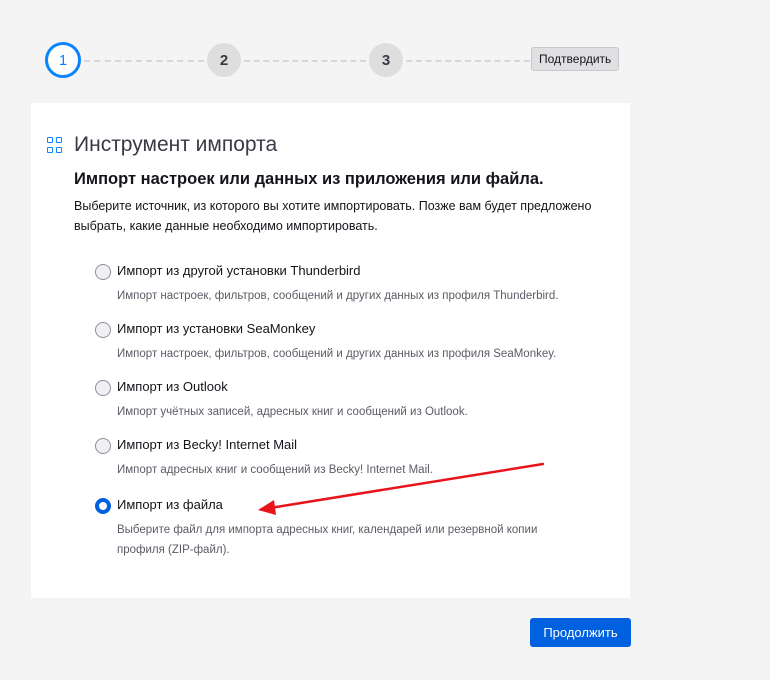 This screenshot has width=770, height=680. I want to click on step-1-indicator: 1, so click(63, 60).